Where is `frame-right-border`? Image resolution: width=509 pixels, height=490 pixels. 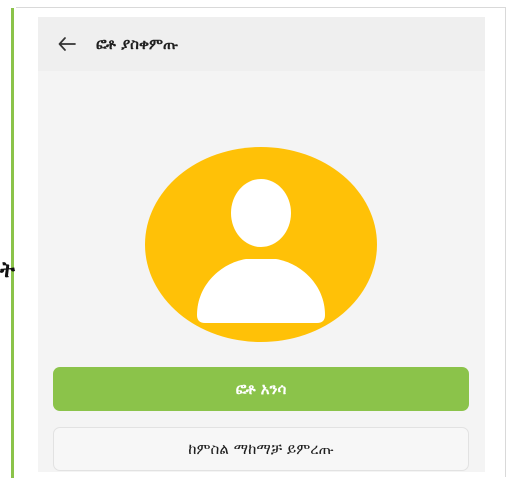
frame-right-border is located at coordinates (505, 242).